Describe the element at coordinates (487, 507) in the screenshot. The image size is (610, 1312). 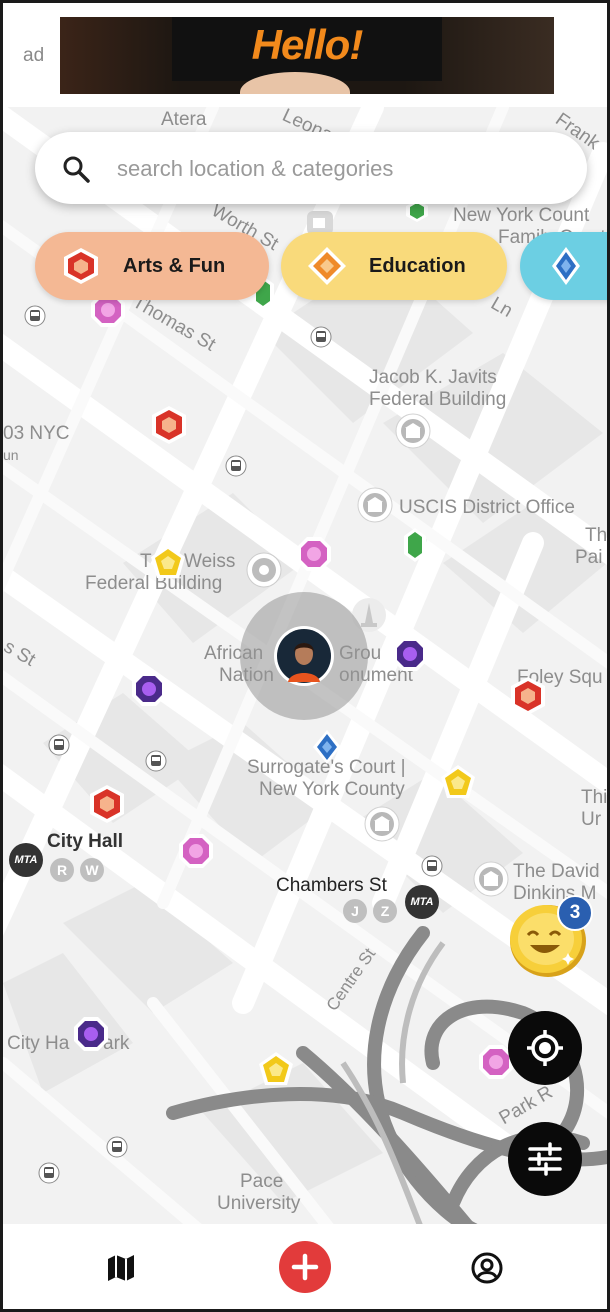
I see `label-uscis: USCIS District Office` at that location.